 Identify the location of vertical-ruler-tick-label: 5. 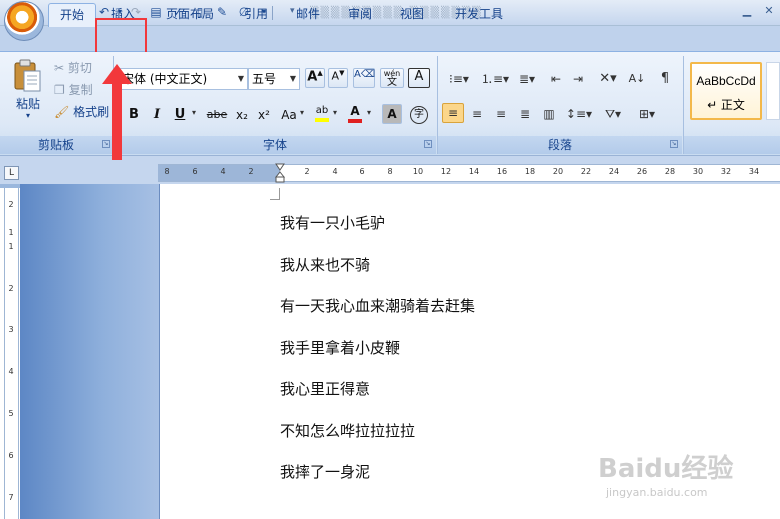
(11, 413).